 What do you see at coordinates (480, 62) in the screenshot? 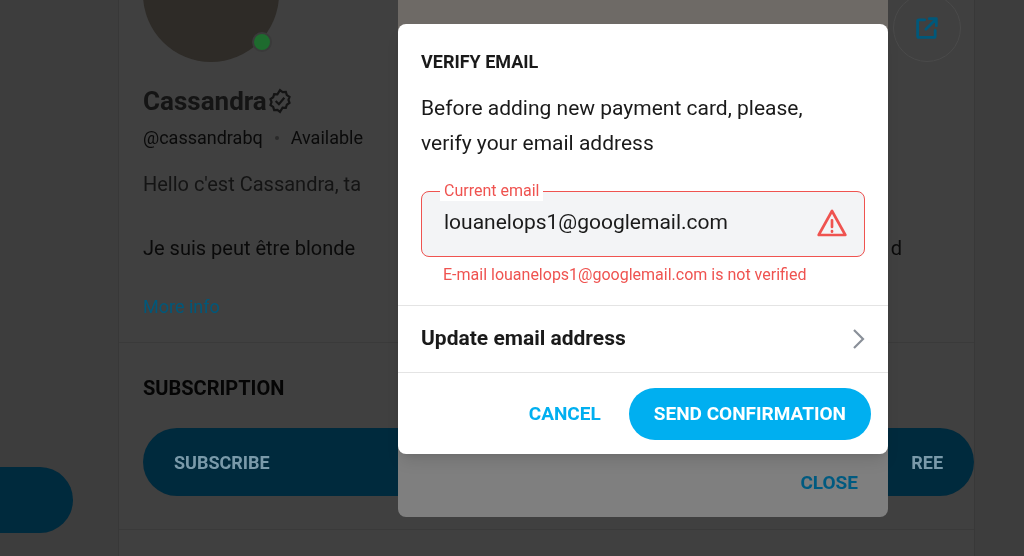
I see `dialog-title: VERIFY EMAIL` at bounding box center [480, 62].